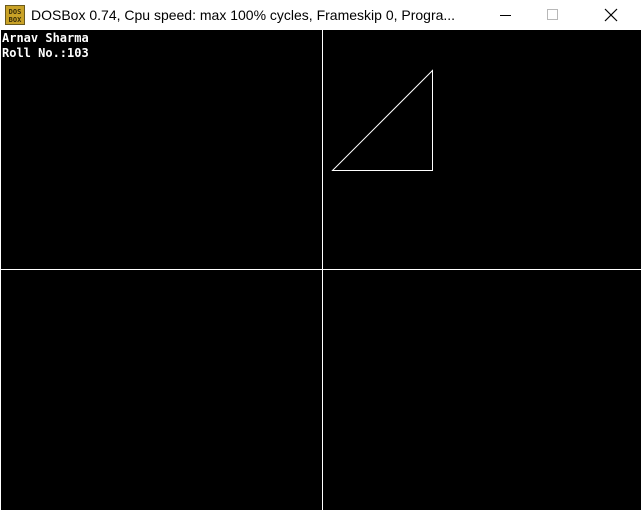 Image resolution: width=644 pixels, height=511 pixels. Describe the element at coordinates (45, 53) in the screenshot. I see `console-line-roll: Roll No.:103` at that location.